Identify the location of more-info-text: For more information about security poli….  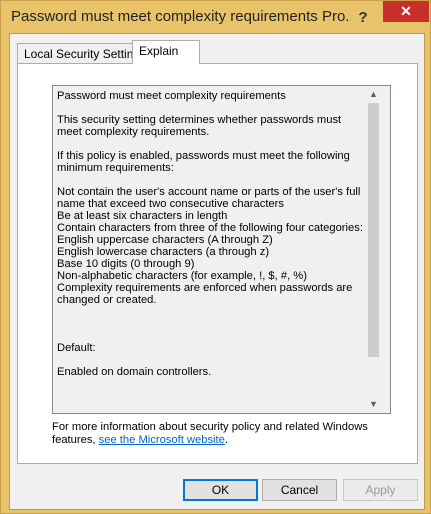
(222, 434).